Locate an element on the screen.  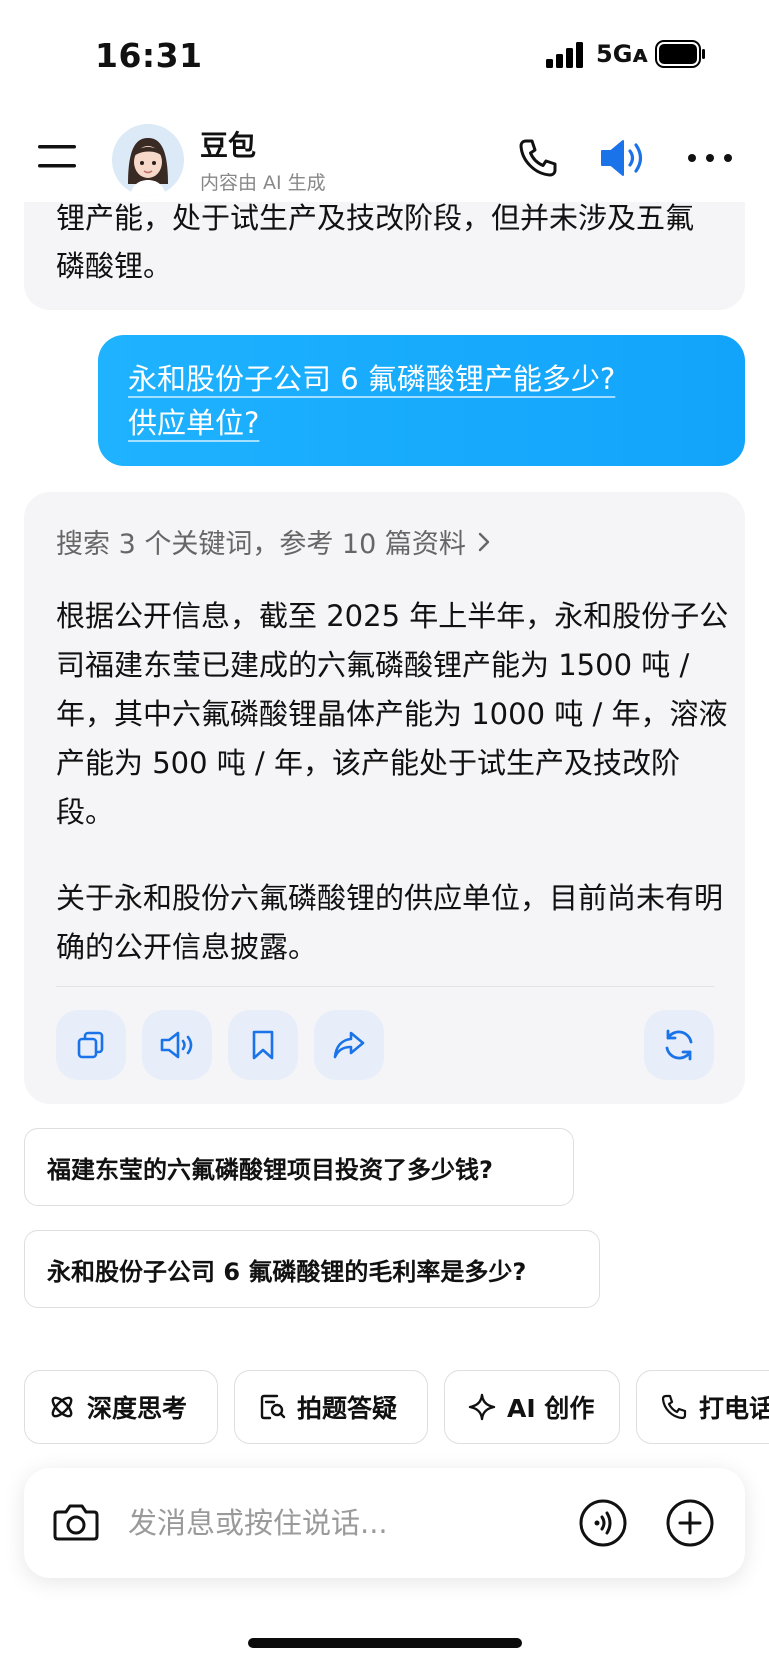
refresh-icon is located at coordinates (679, 1045).